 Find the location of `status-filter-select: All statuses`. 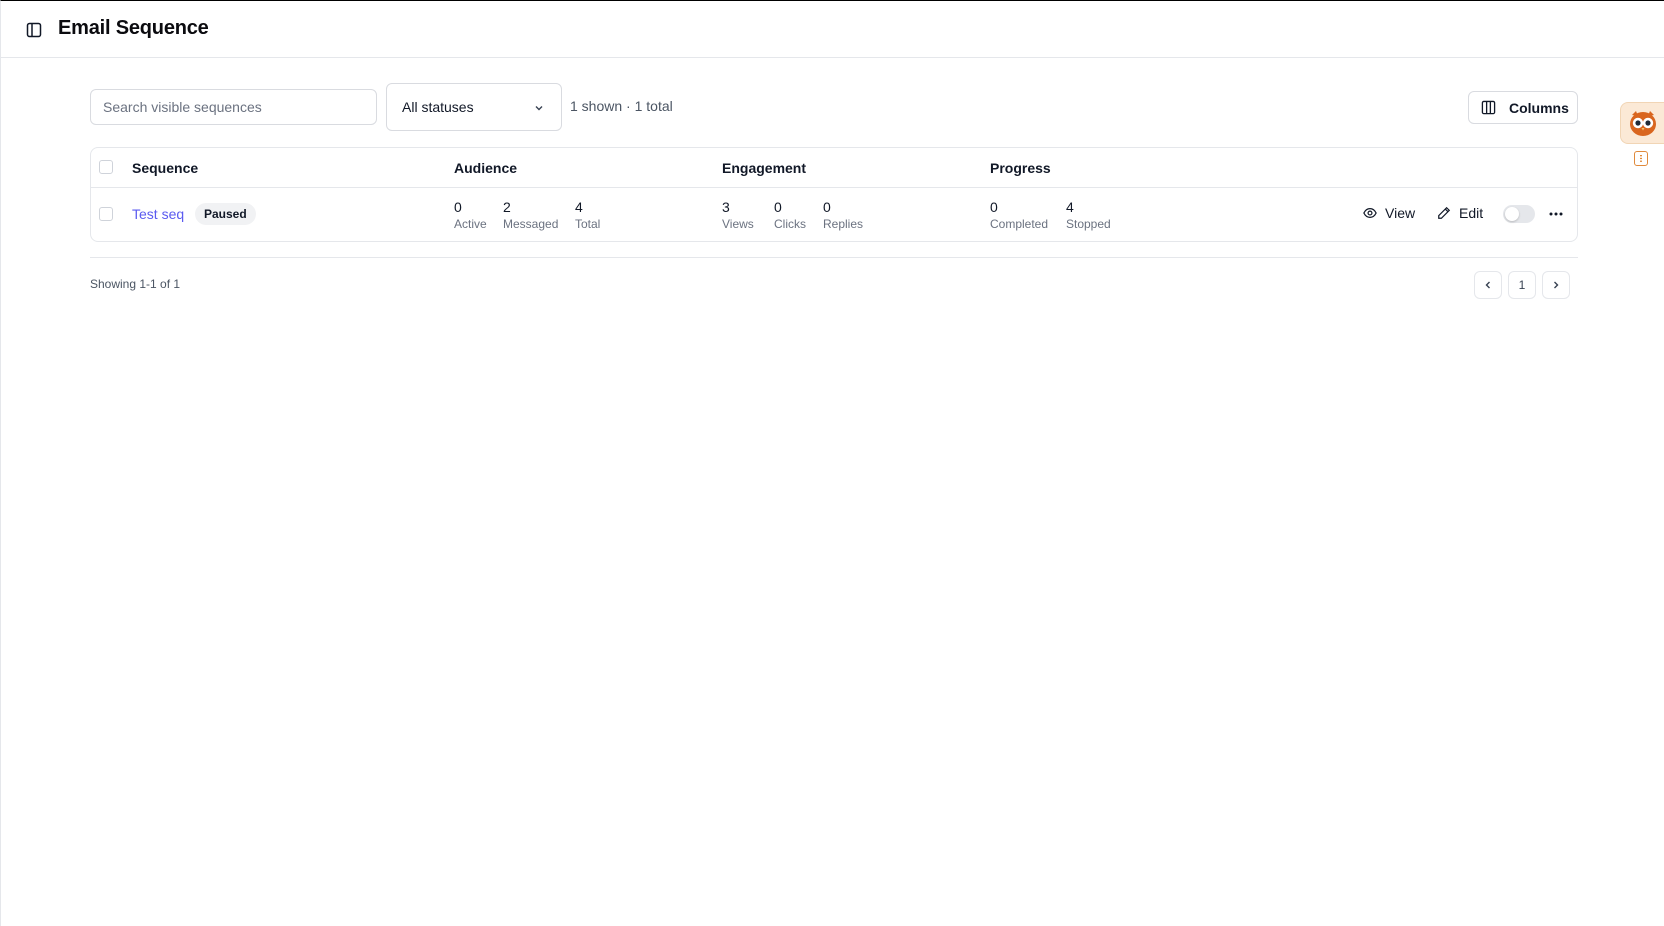

status-filter-select: All statuses is located at coordinates (474, 107).